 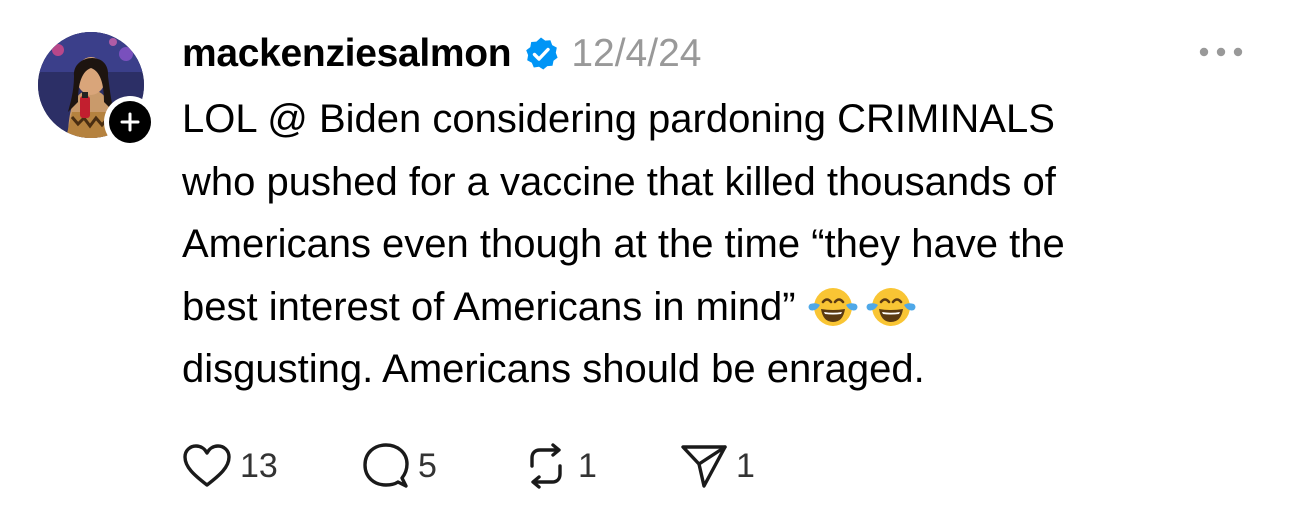 I want to click on repost-icon, so click(x=546, y=466).